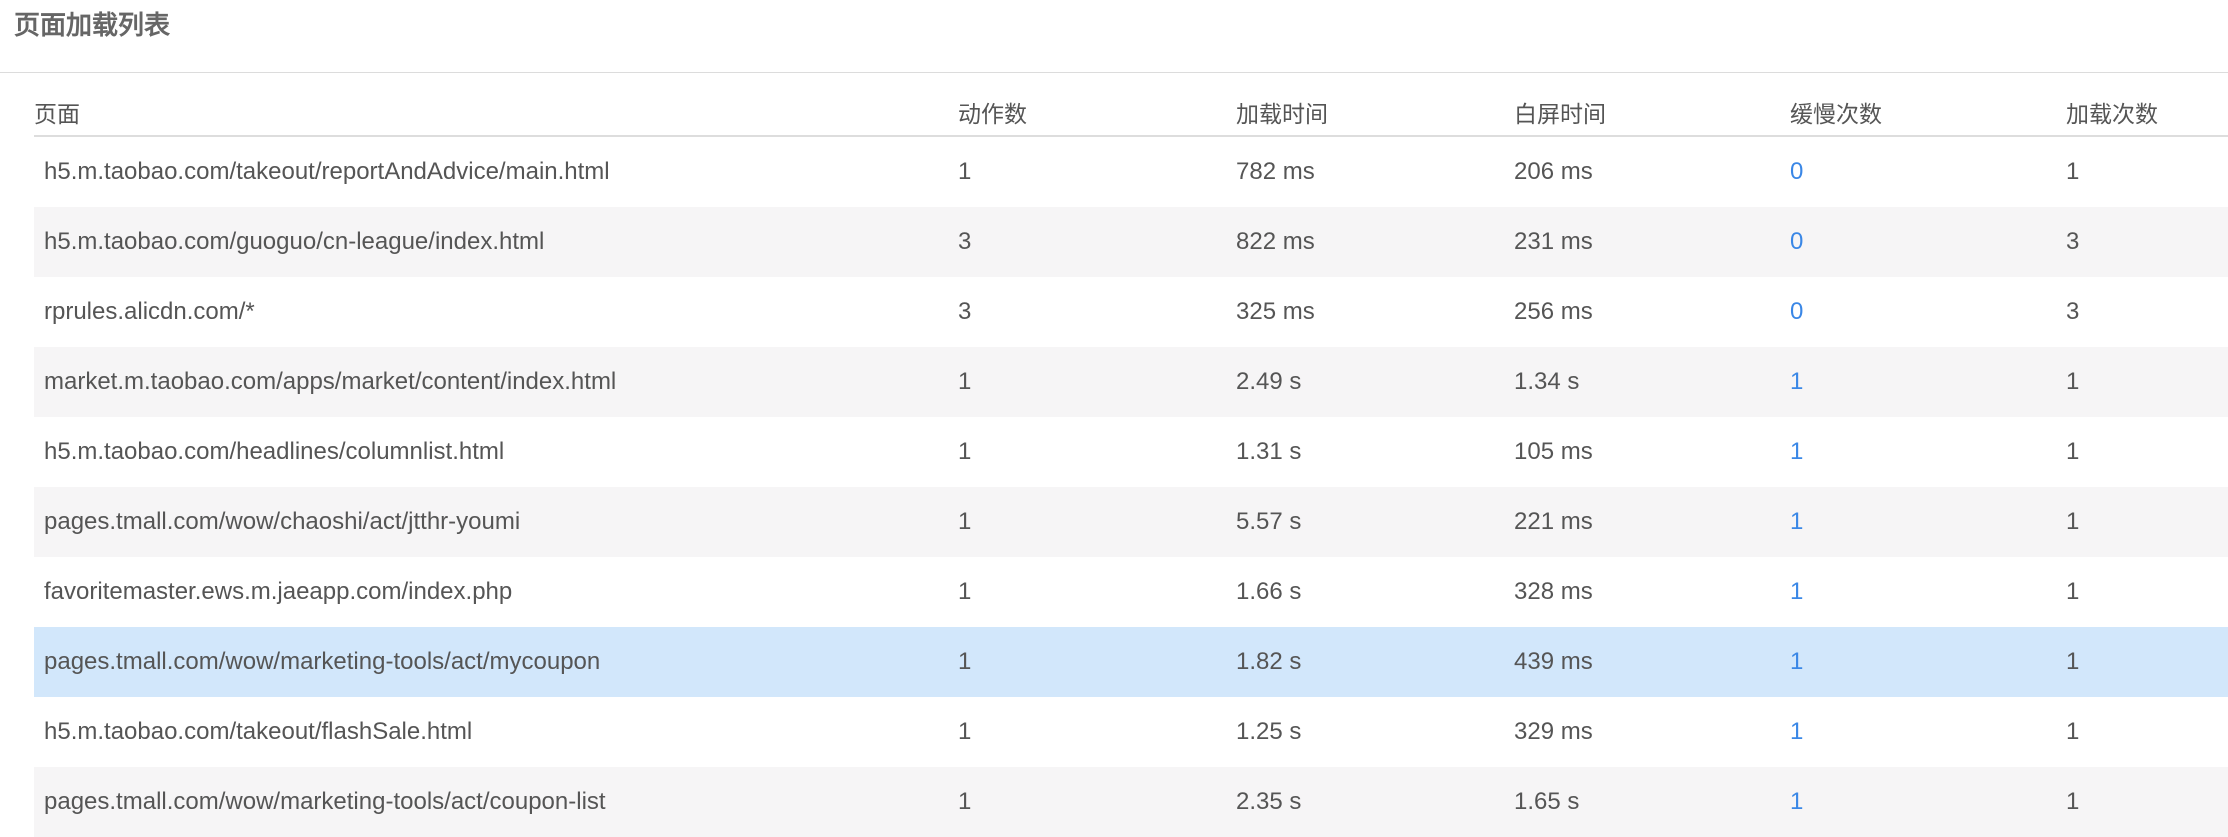 Image resolution: width=2228 pixels, height=837 pixels. I want to click on cell-white-screen-time: 221 ms, so click(1652, 522).